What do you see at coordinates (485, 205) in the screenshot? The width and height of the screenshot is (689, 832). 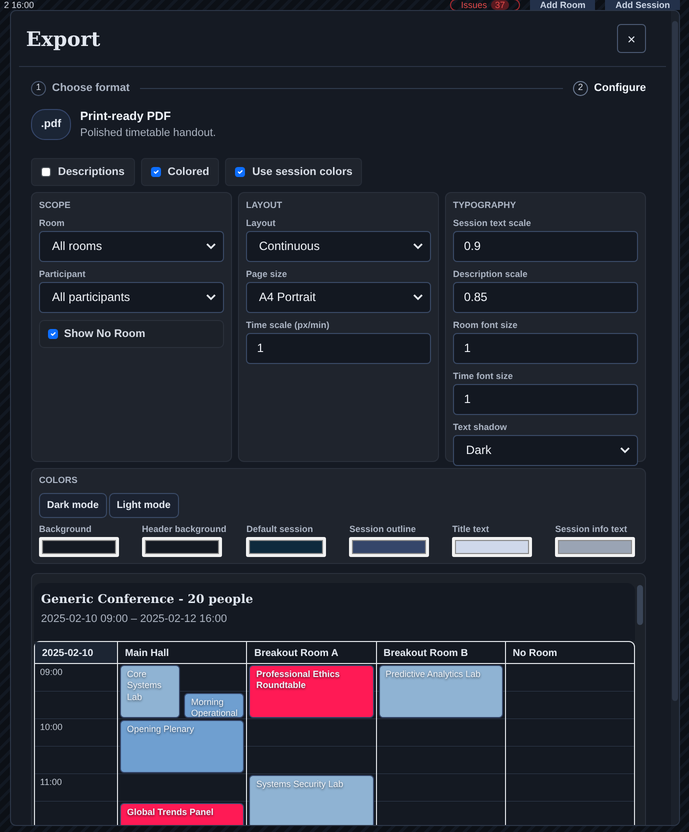 I see `panel-heading: TYPOGRAPHY` at bounding box center [485, 205].